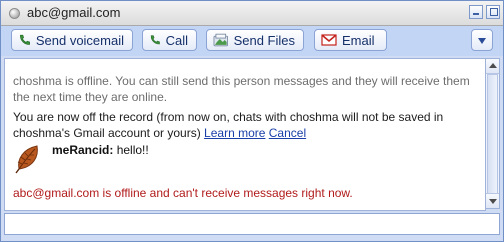  Describe the element at coordinates (176, 40) in the screenshot. I see `call-label: Call` at that location.